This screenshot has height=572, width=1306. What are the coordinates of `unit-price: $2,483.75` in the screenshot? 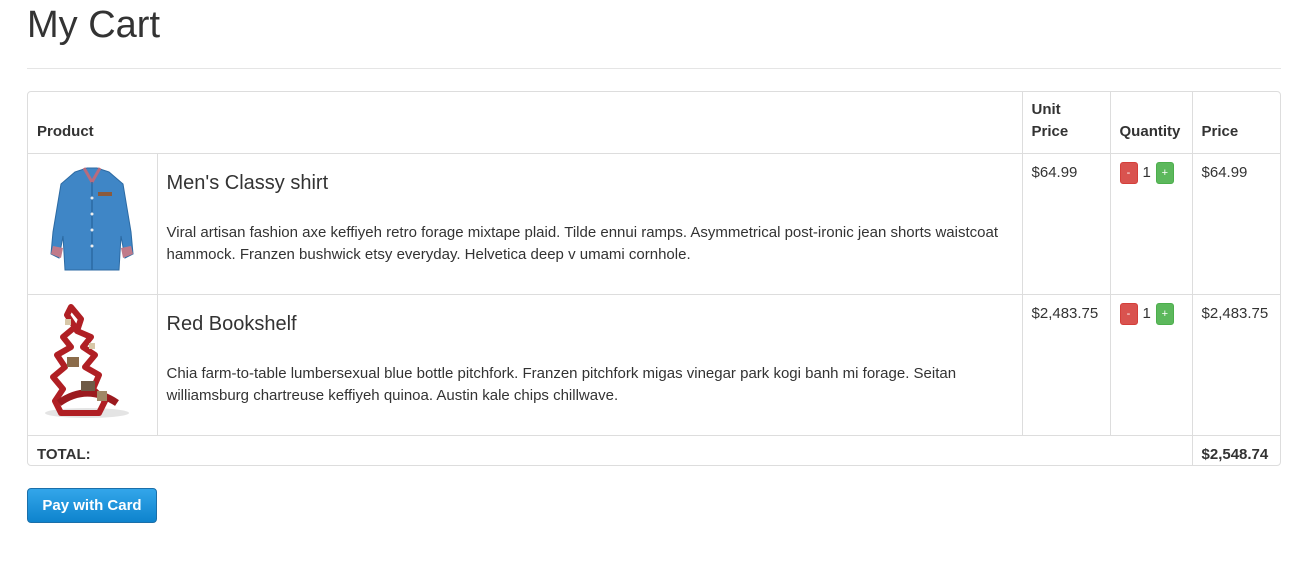 It's located at (1066, 364).